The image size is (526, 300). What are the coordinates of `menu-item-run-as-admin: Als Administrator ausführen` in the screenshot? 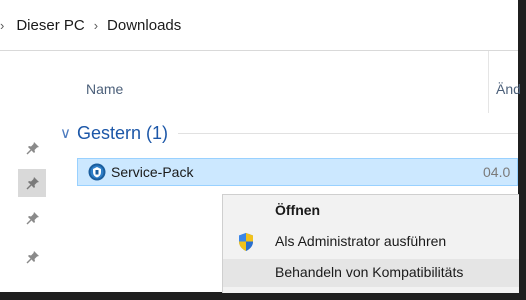 It's located at (371, 242).